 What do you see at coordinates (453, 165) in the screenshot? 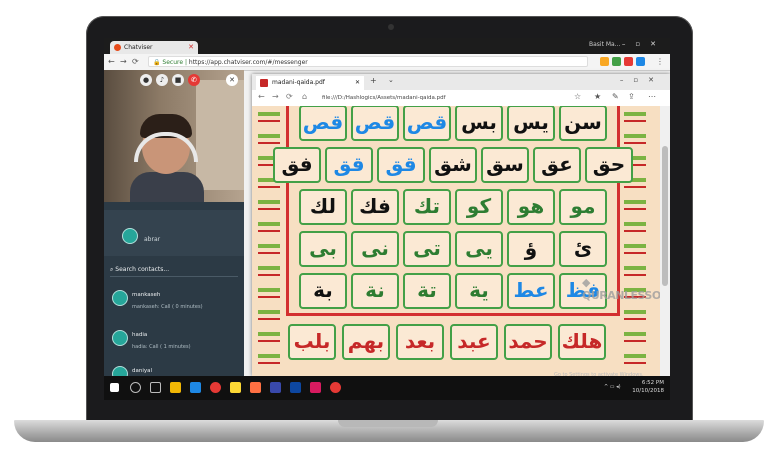
I see `letter-cell: شق` at bounding box center [453, 165].